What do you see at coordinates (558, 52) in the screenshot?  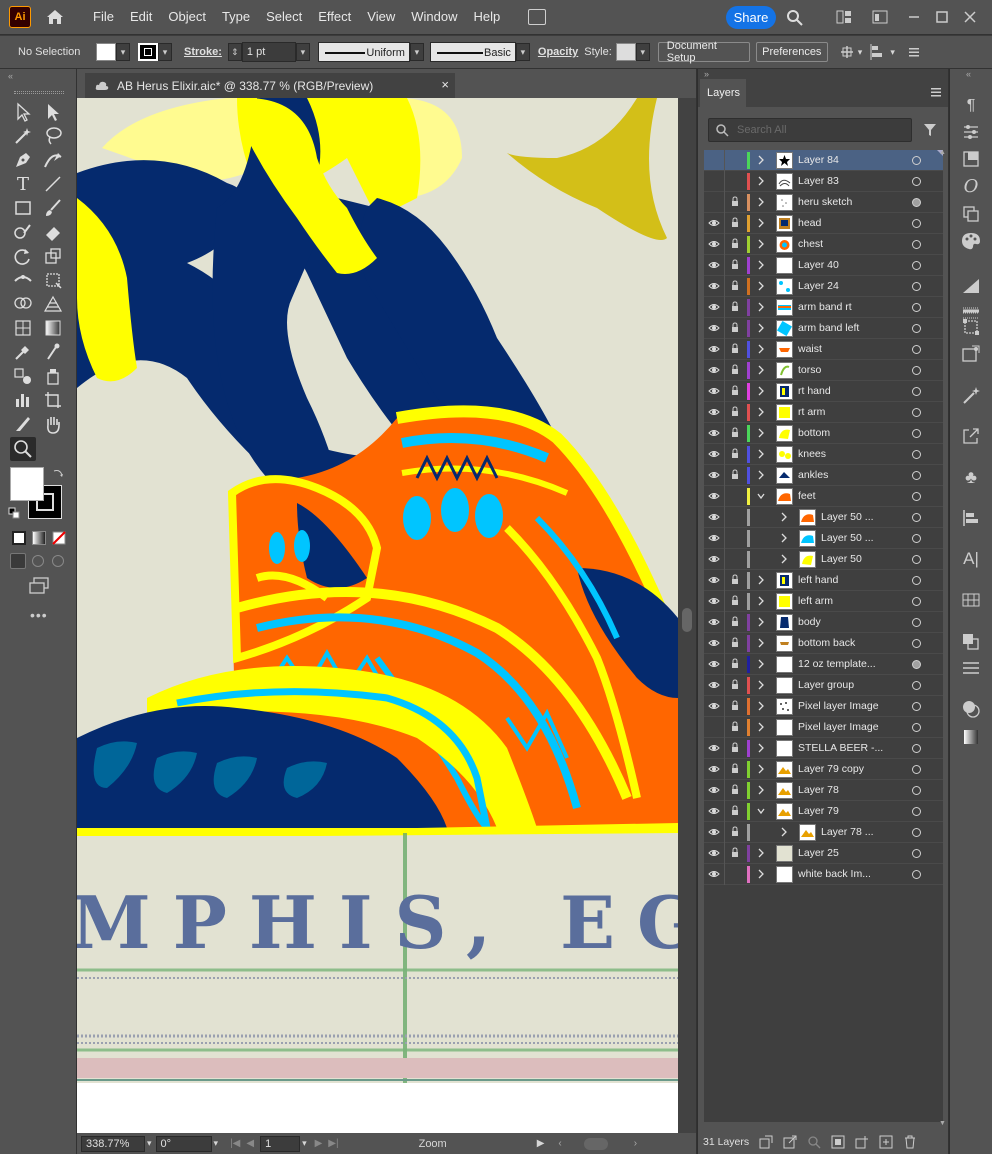 I see `opacity-label: Opacity` at bounding box center [558, 52].